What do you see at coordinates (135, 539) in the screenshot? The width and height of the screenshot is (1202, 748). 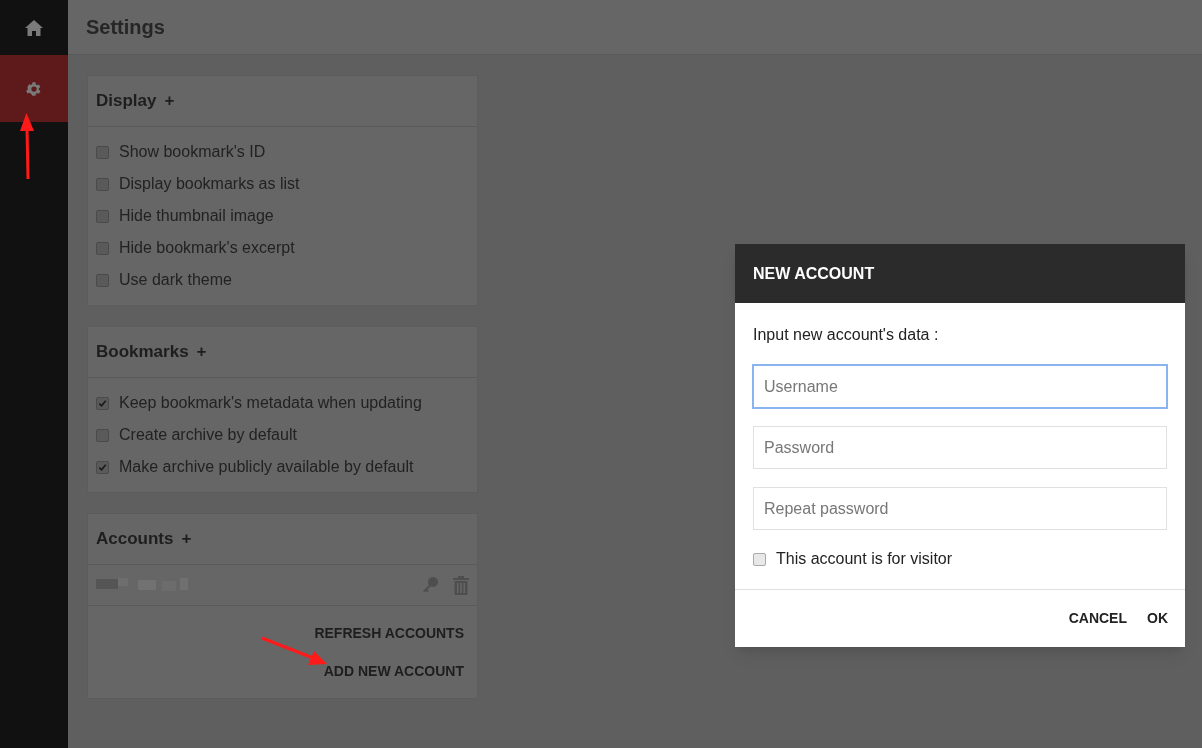 I see `section-title: Accounts` at bounding box center [135, 539].